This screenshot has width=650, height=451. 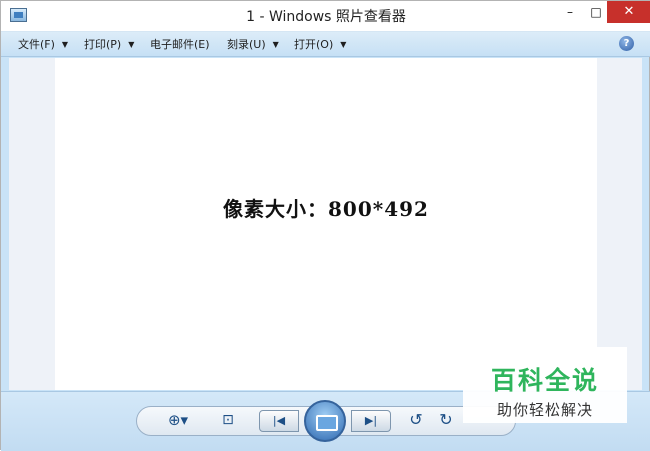 I want to click on title-bar: 1 - Windows 照片查看器 – □ ✕, so click(x=325, y=16).